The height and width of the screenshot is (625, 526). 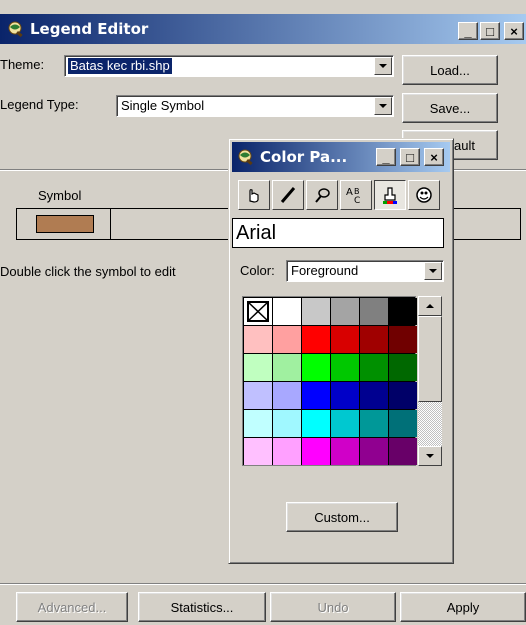 I want to click on palette-maximize-button: □, so click(x=410, y=157).